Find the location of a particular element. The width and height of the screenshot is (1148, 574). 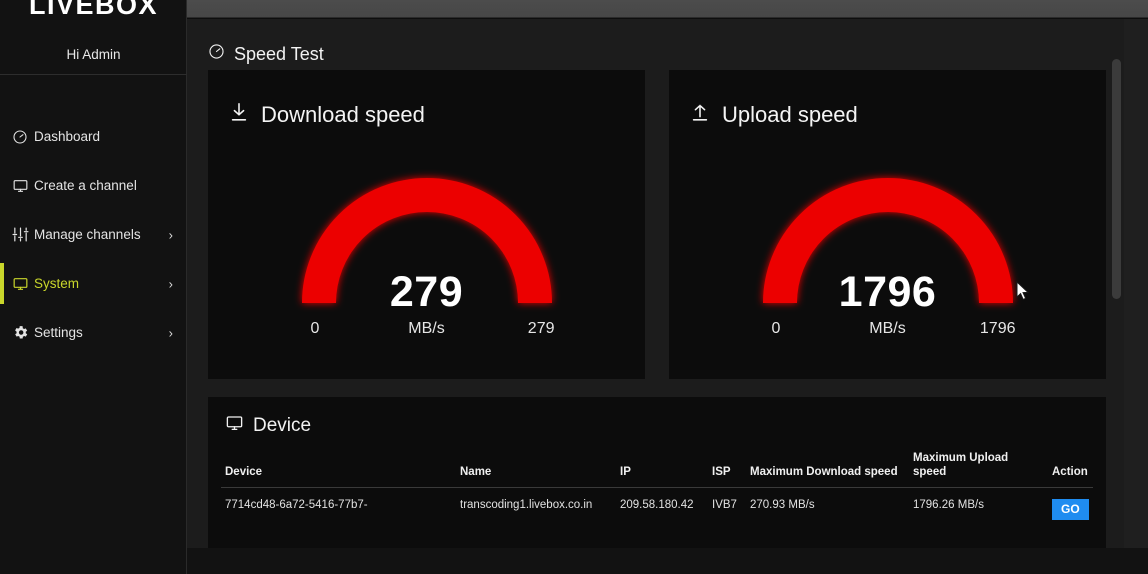

download-gauge-wrap: 279 0 MB/s 279 is located at coordinates (426, 254).